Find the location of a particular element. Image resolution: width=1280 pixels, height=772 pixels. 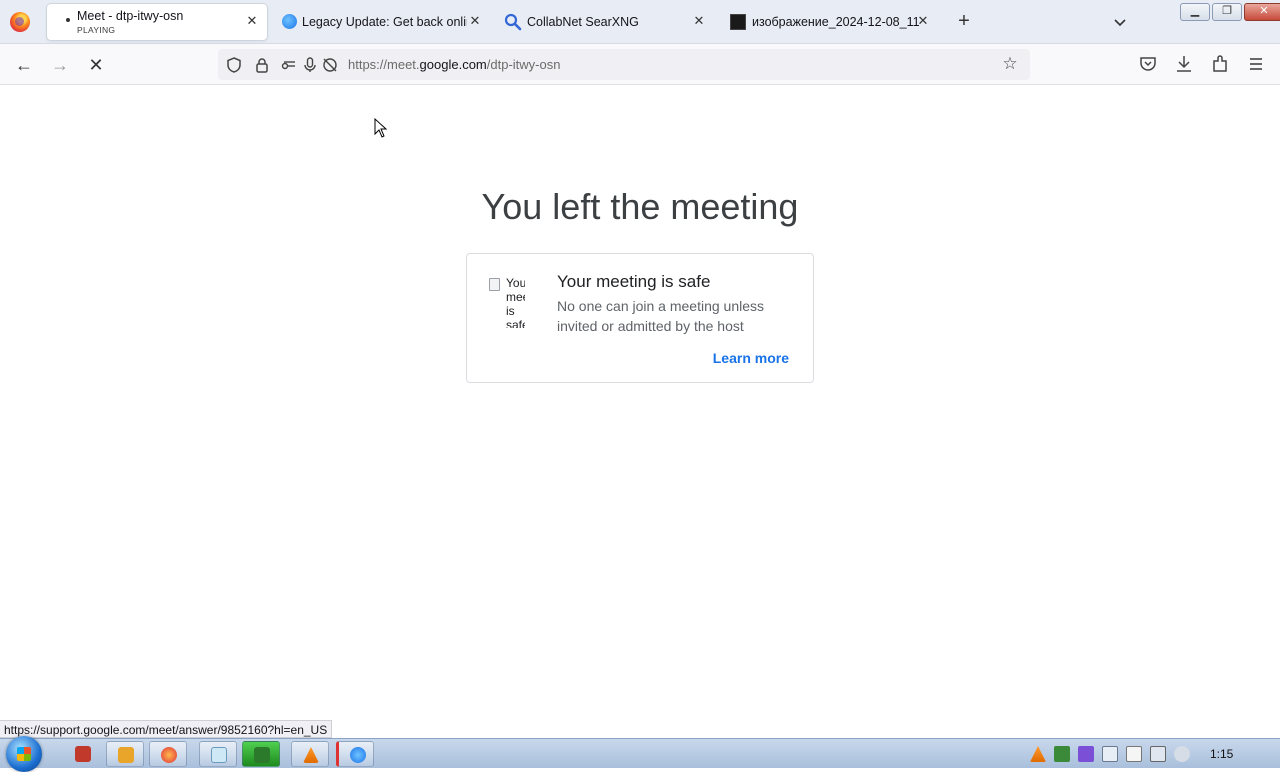

search-icon is located at coordinates (513, 22).